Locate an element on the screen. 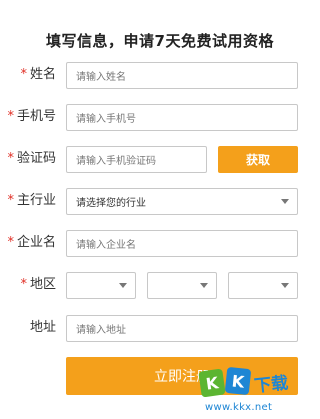  name-input: 请输入姓名 is located at coordinates (182, 75).